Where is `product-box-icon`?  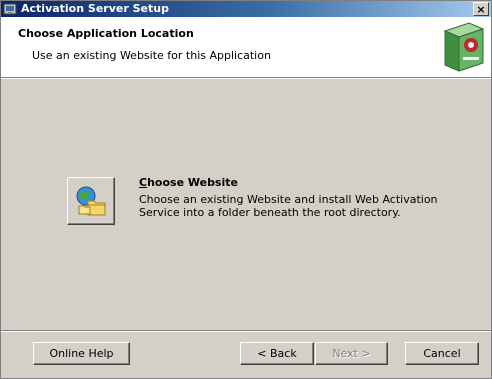
product-box-icon is located at coordinates (464, 47).